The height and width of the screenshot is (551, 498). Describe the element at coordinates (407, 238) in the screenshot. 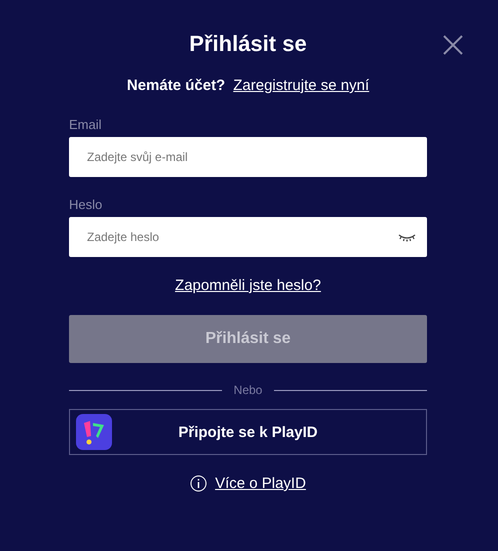

I see `closed-eye-icon` at that location.